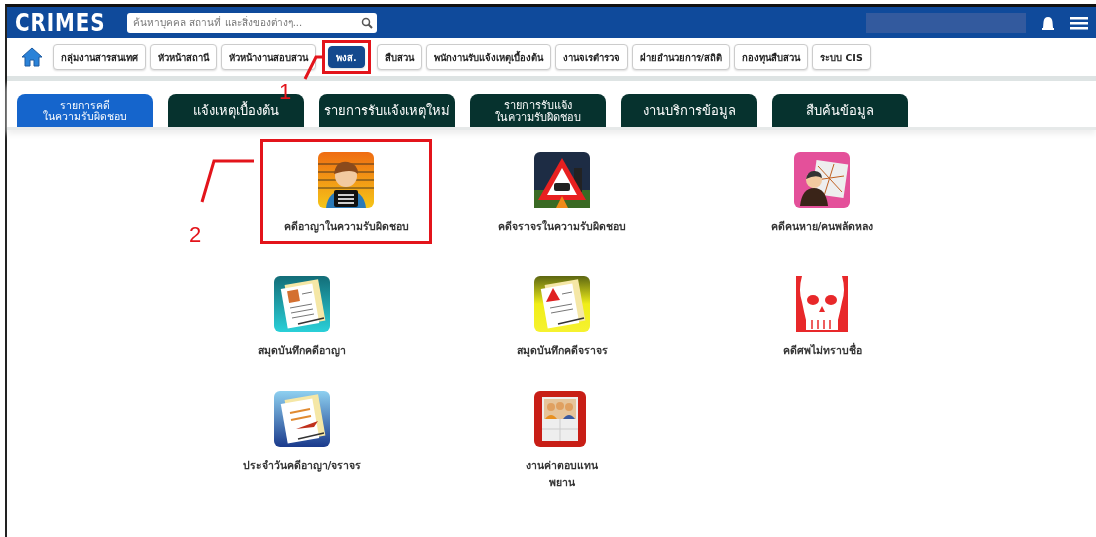 The width and height of the screenshot is (1096, 537). I want to click on skull-icon, so click(822, 304).